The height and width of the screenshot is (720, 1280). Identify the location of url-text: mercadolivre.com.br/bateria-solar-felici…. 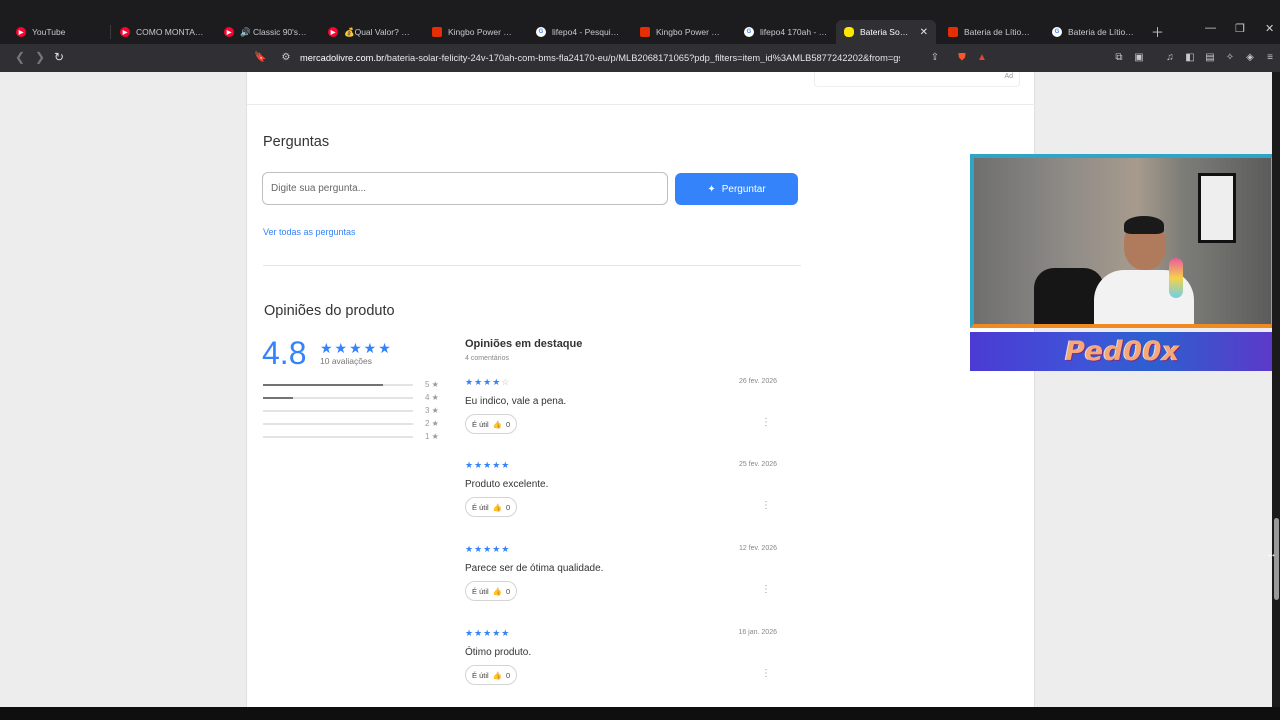
(600, 58).